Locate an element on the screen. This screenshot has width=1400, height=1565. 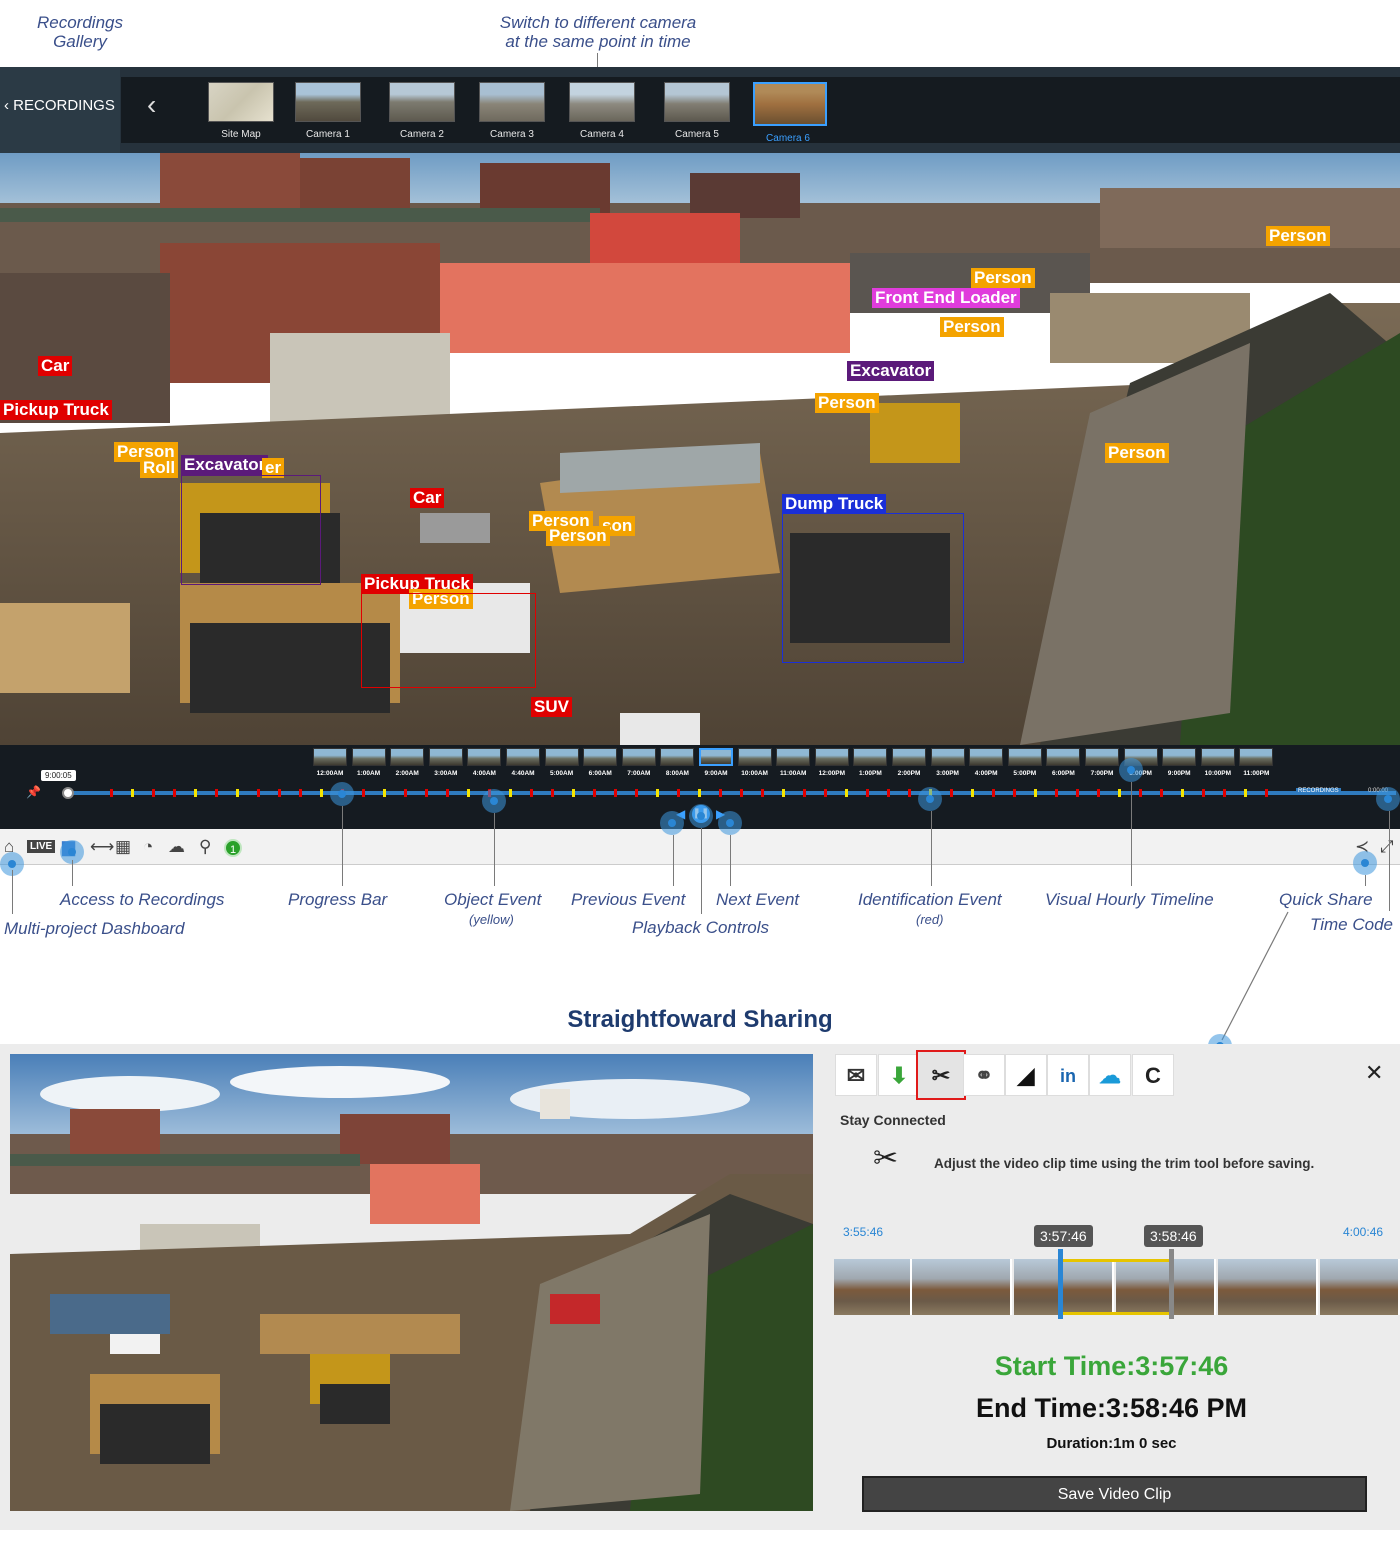
measure-icon: ⟷ is located at coordinates (102, 847).